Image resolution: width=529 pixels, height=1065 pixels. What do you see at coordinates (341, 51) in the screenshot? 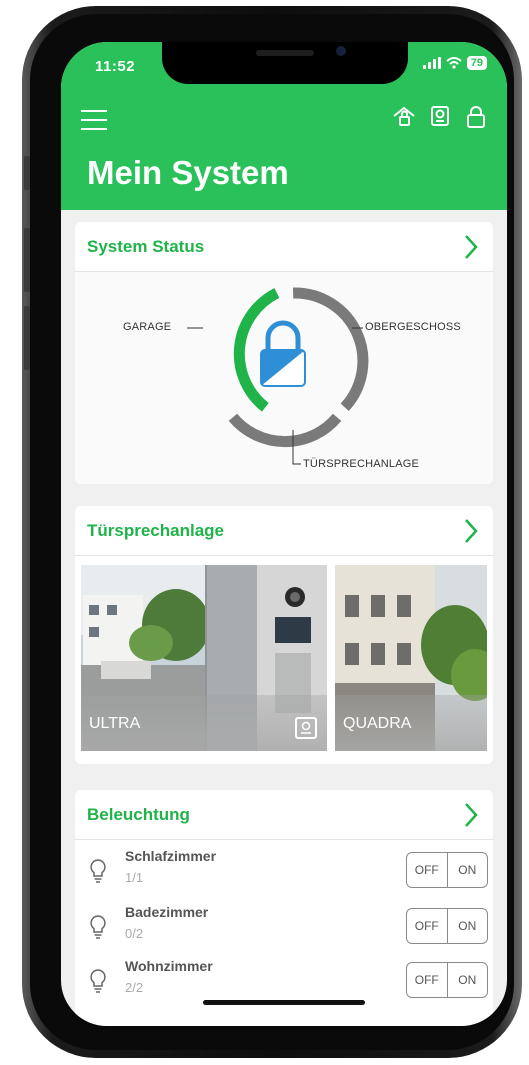
I see `front-camera` at bounding box center [341, 51].